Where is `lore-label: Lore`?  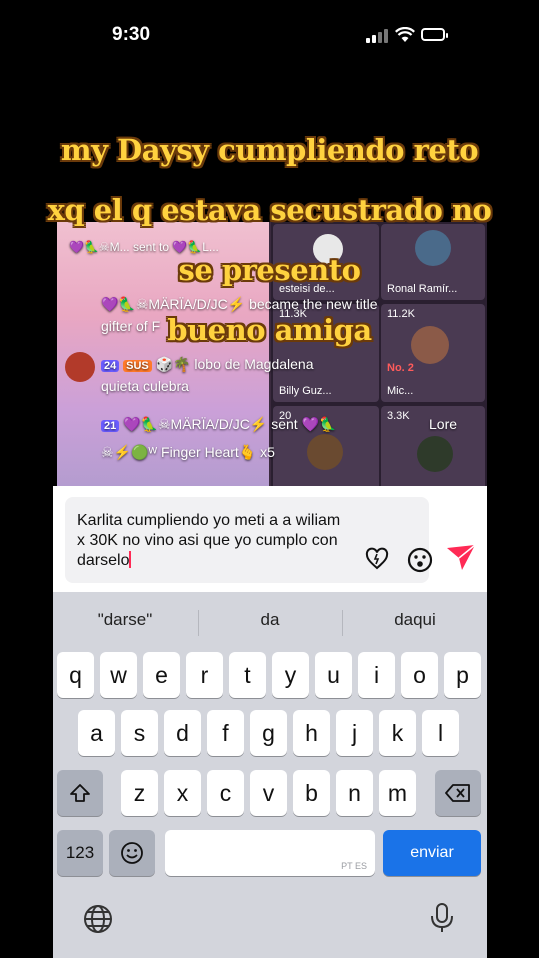 lore-label: Lore is located at coordinates (443, 424).